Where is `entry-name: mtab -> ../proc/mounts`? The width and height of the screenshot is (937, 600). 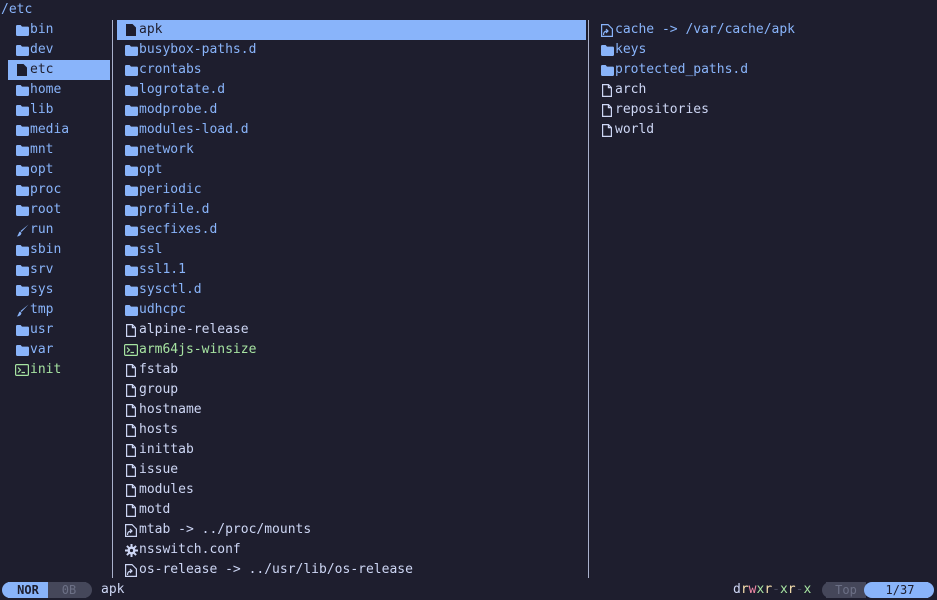
entry-name: mtab -> ../proc/mounts is located at coordinates (225, 529).